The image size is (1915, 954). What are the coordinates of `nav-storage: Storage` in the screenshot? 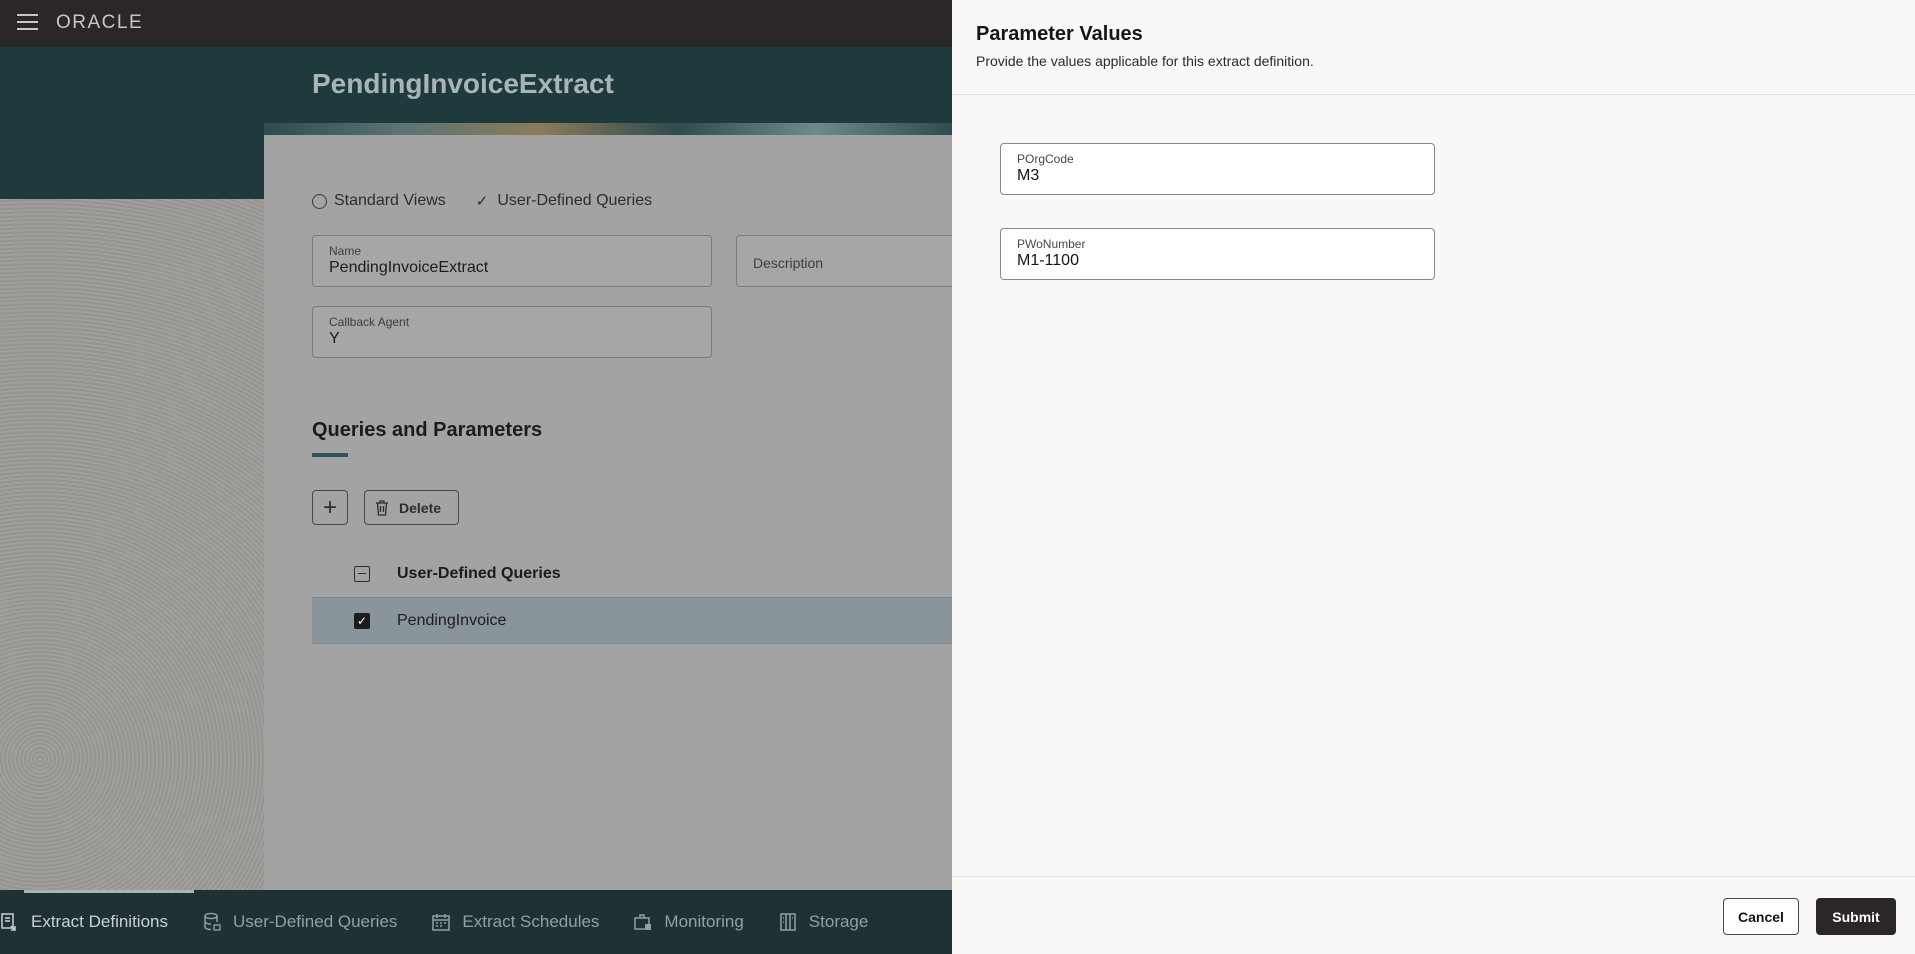 It's located at (823, 922).